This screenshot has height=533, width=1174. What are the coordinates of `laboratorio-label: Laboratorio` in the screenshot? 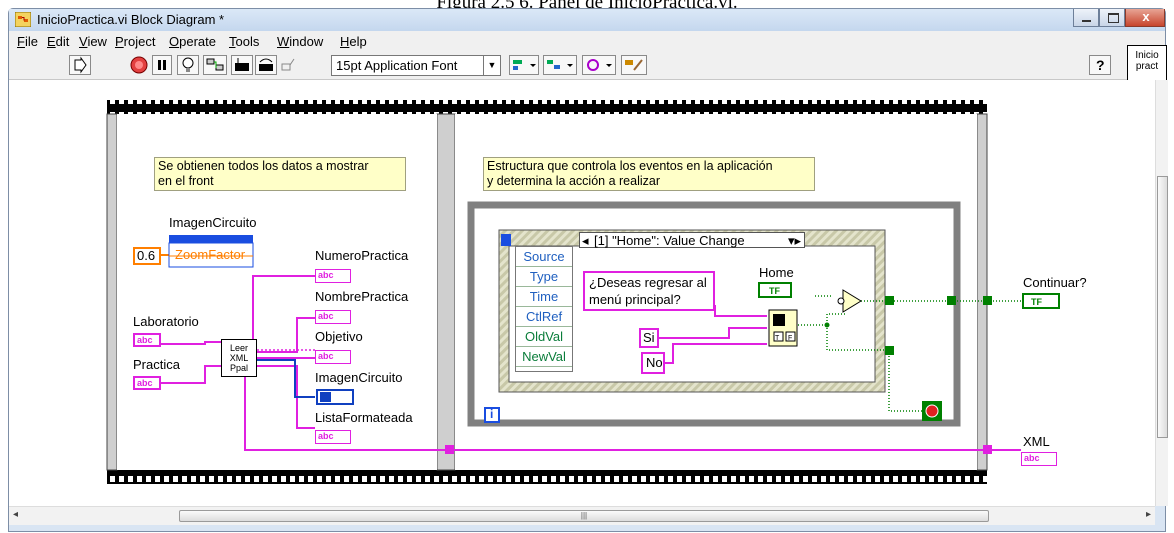 It's located at (166, 321).